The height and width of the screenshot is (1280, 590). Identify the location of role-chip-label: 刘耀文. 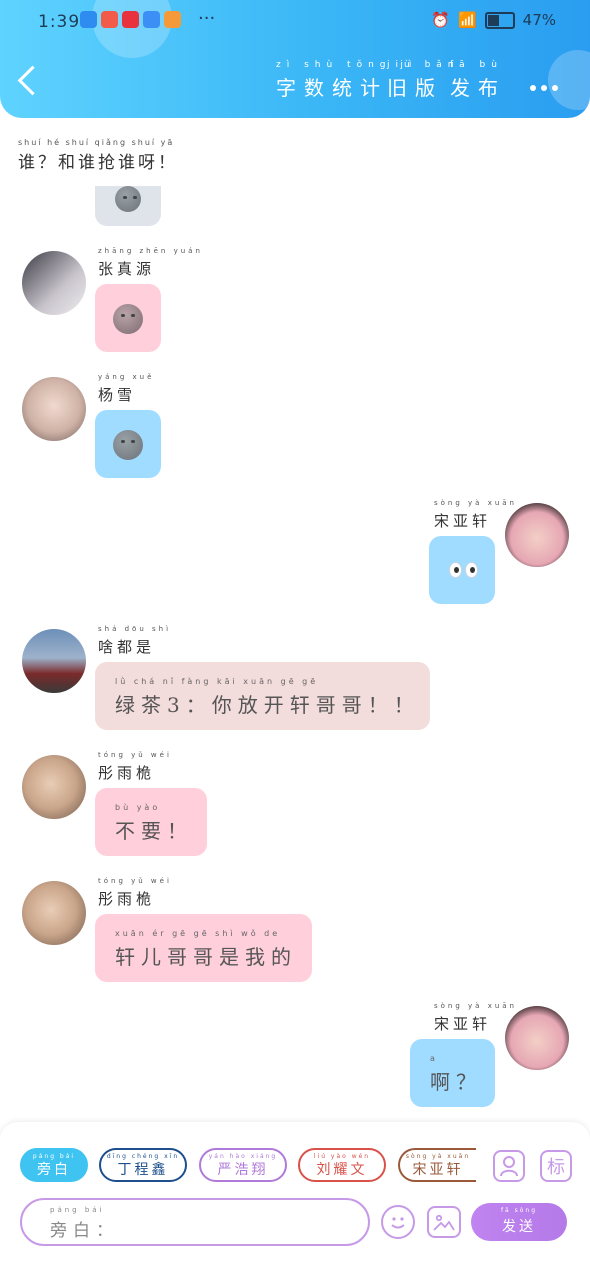
(342, 1170).